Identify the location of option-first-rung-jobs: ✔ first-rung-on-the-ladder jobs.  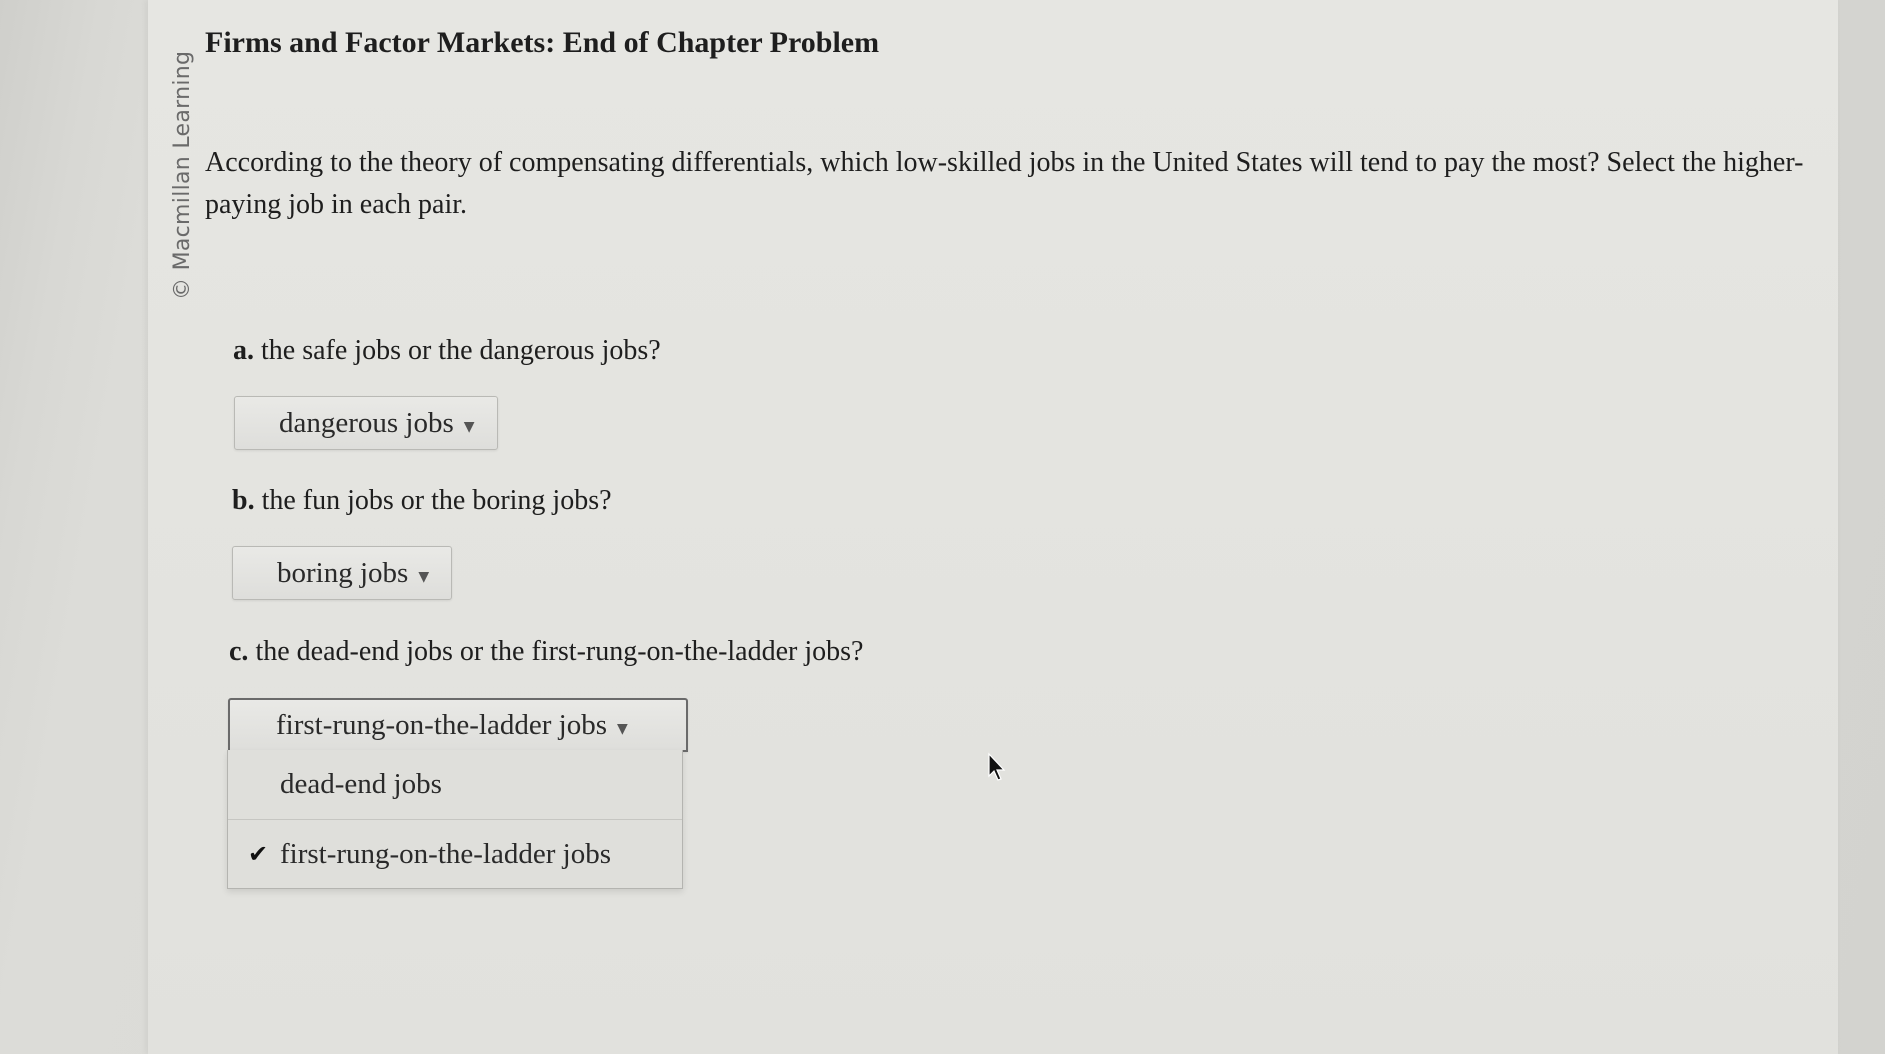
(455, 853).